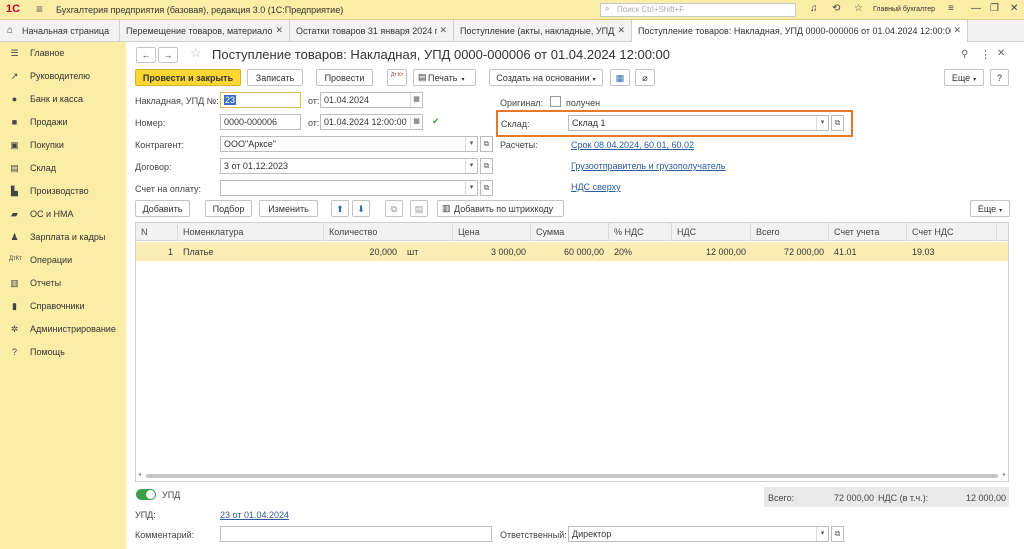 The width and height of the screenshot is (1024, 549). What do you see at coordinates (157, 232) in the screenshot?
I see `header-n: N` at bounding box center [157, 232].